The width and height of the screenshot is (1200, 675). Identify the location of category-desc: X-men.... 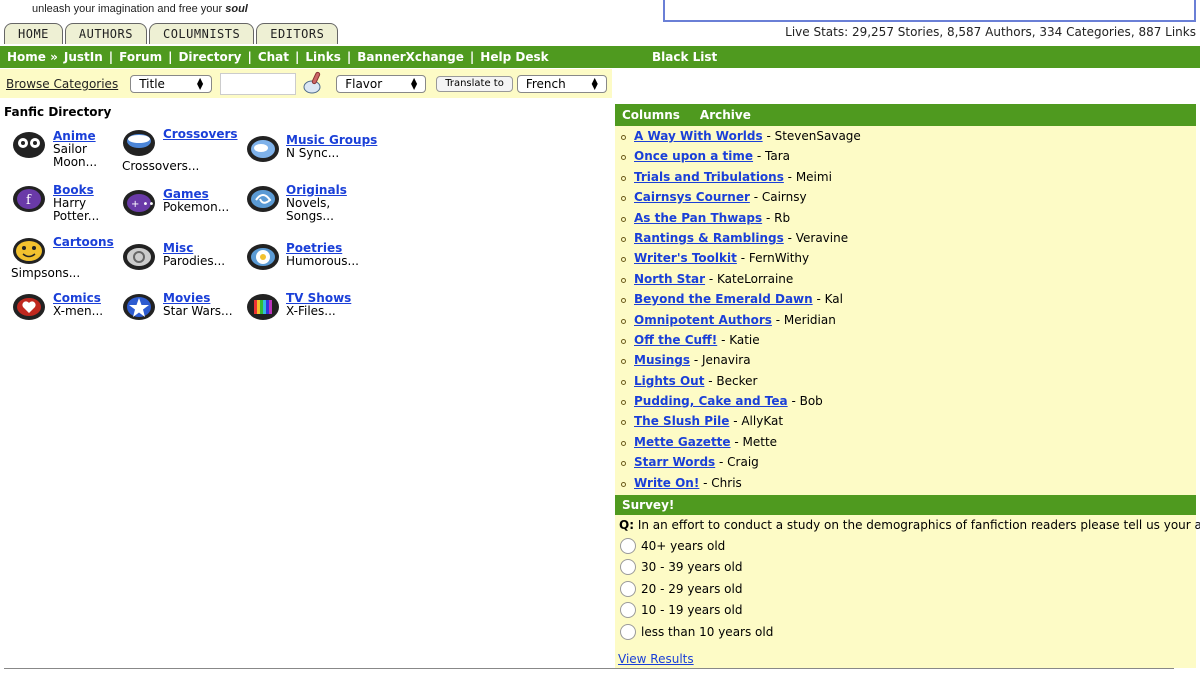
(78, 311).